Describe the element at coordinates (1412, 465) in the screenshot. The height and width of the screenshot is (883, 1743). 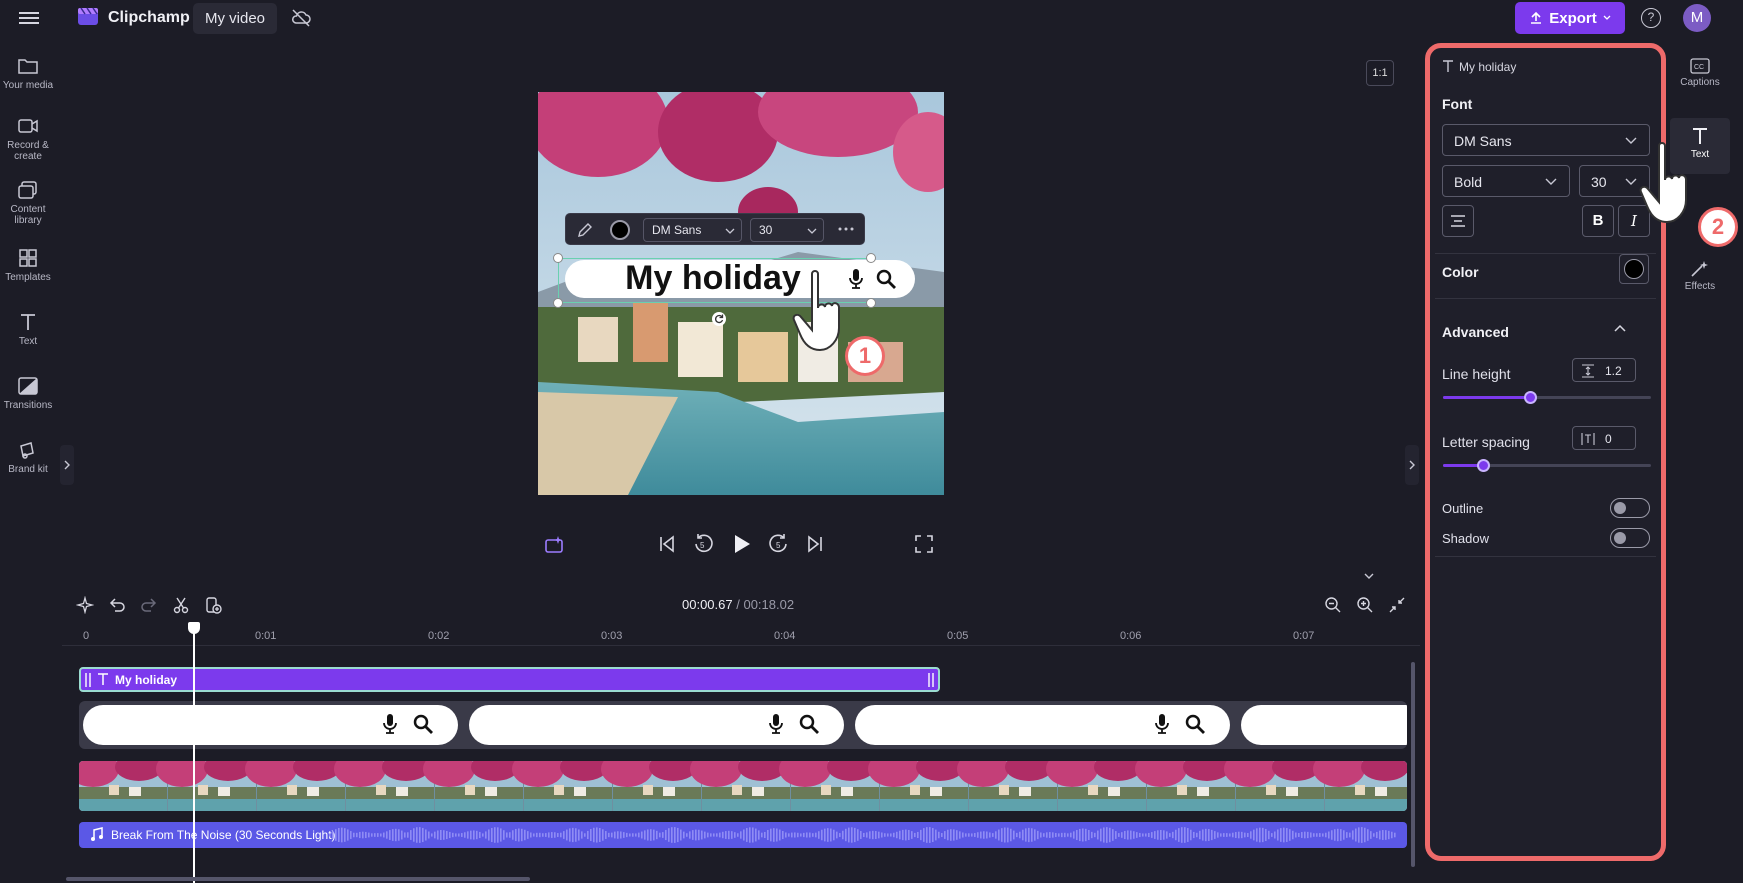
I see `collapse-right-panel-button` at that location.